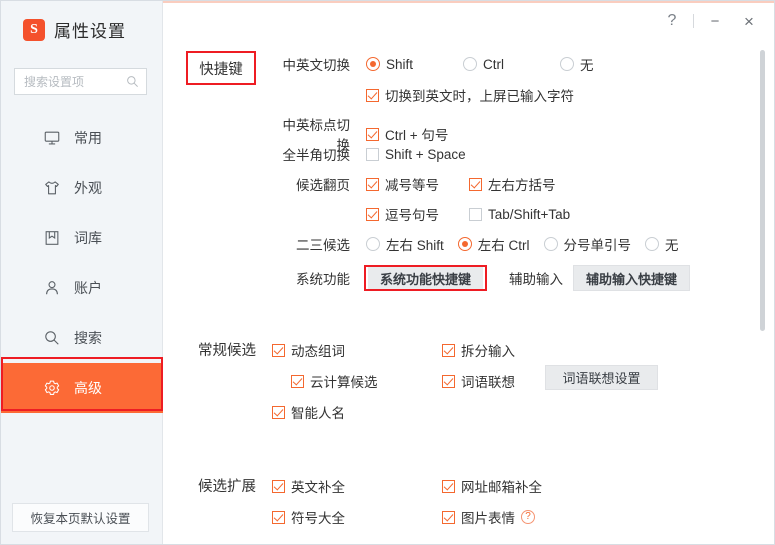  Describe the element at coordinates (493, 244) in the screenshot. I see `radio-option-lr-ctrl: 左右 Ctrl` at that location.